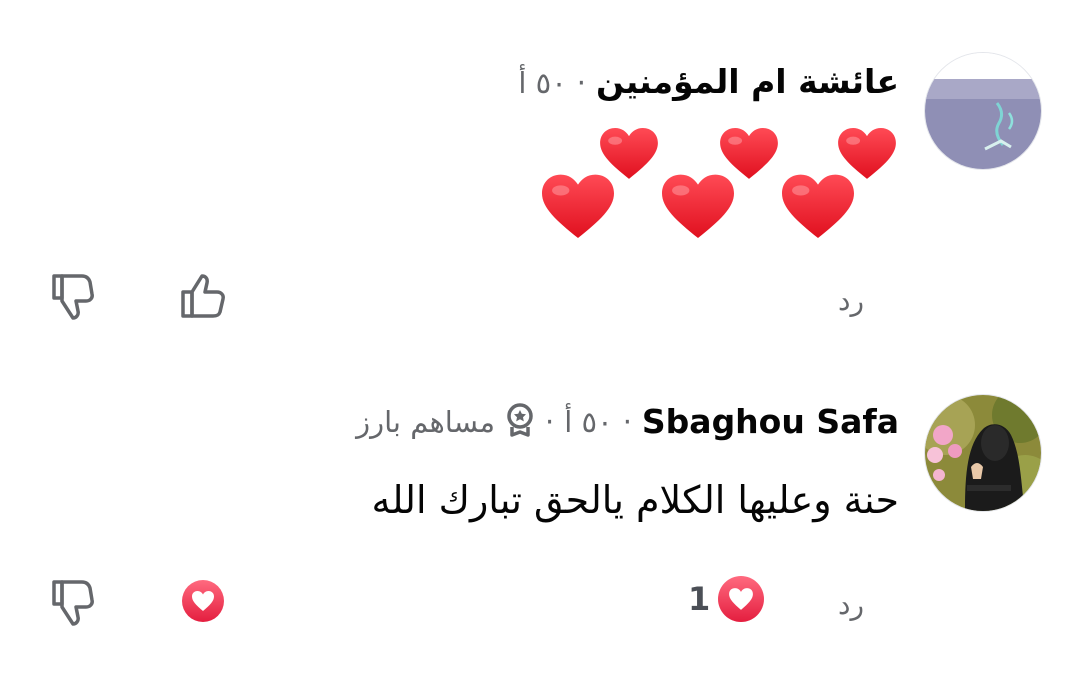 The width and height of the screenshot is (1079, 673). Describe the element at coordinates (770, 421) in the screenshot. I see `author-name: Sbaghou Safa` at that location.